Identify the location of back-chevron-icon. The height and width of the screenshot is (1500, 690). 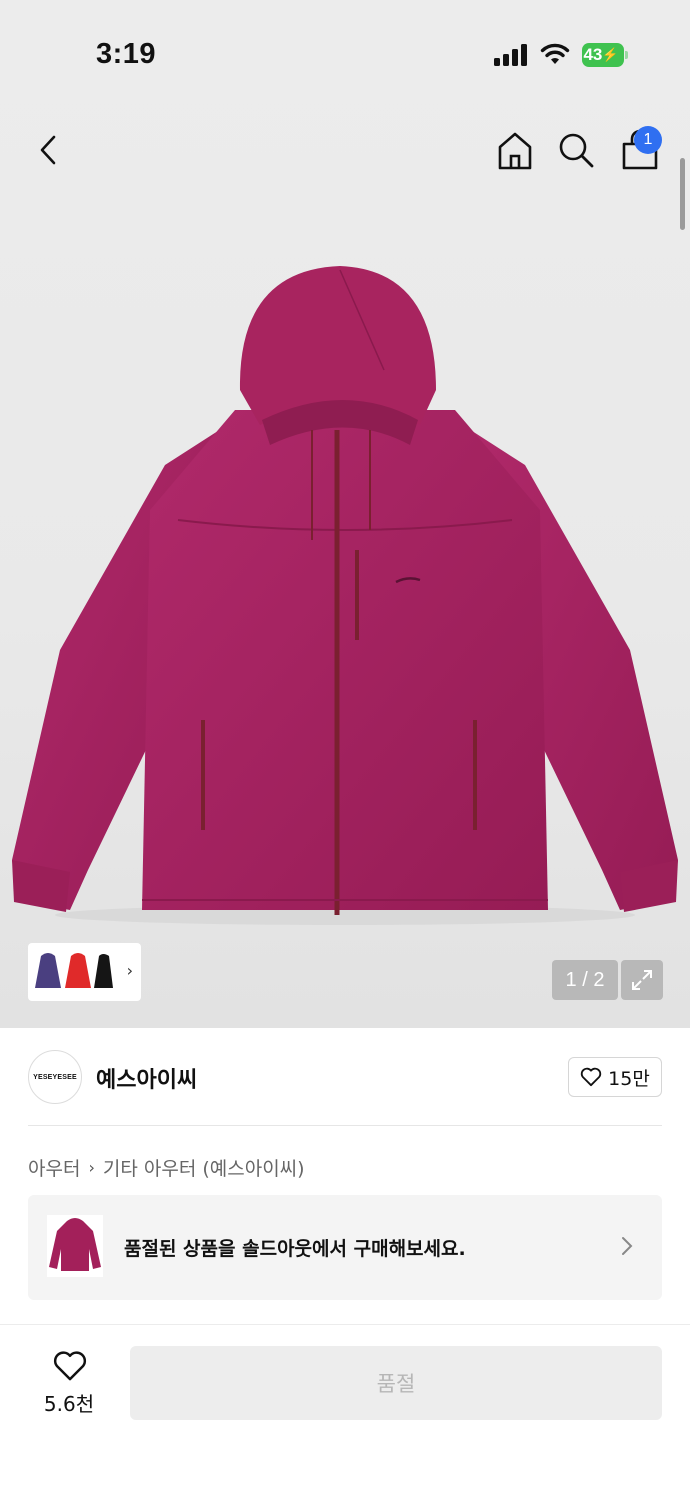
(49, 150).